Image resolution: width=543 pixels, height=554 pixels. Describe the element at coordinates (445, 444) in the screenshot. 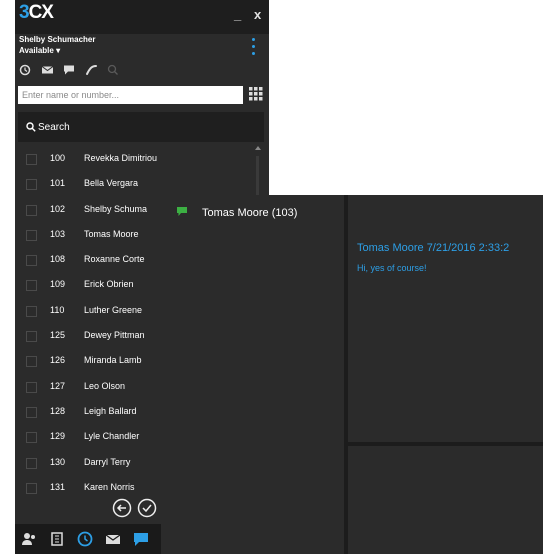

I see `message-compose-divider` at that location.